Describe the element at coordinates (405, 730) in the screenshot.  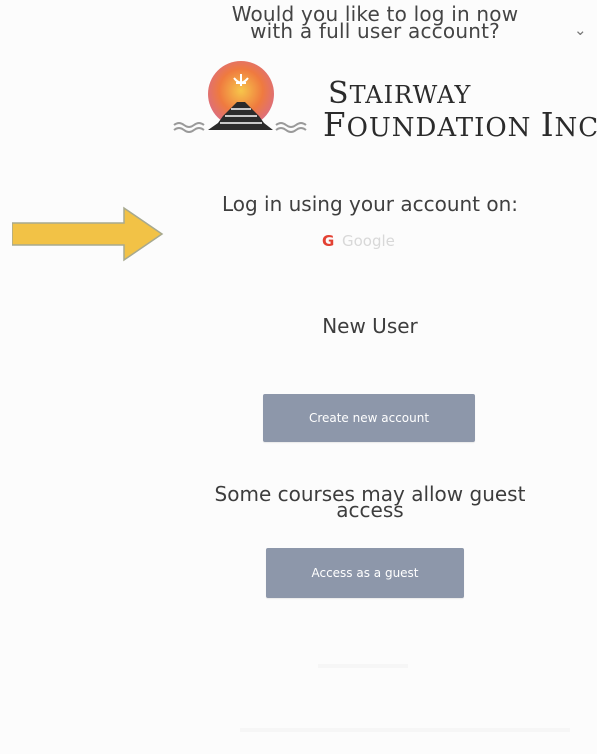
I see `faint-footer-placeholder` at that location.